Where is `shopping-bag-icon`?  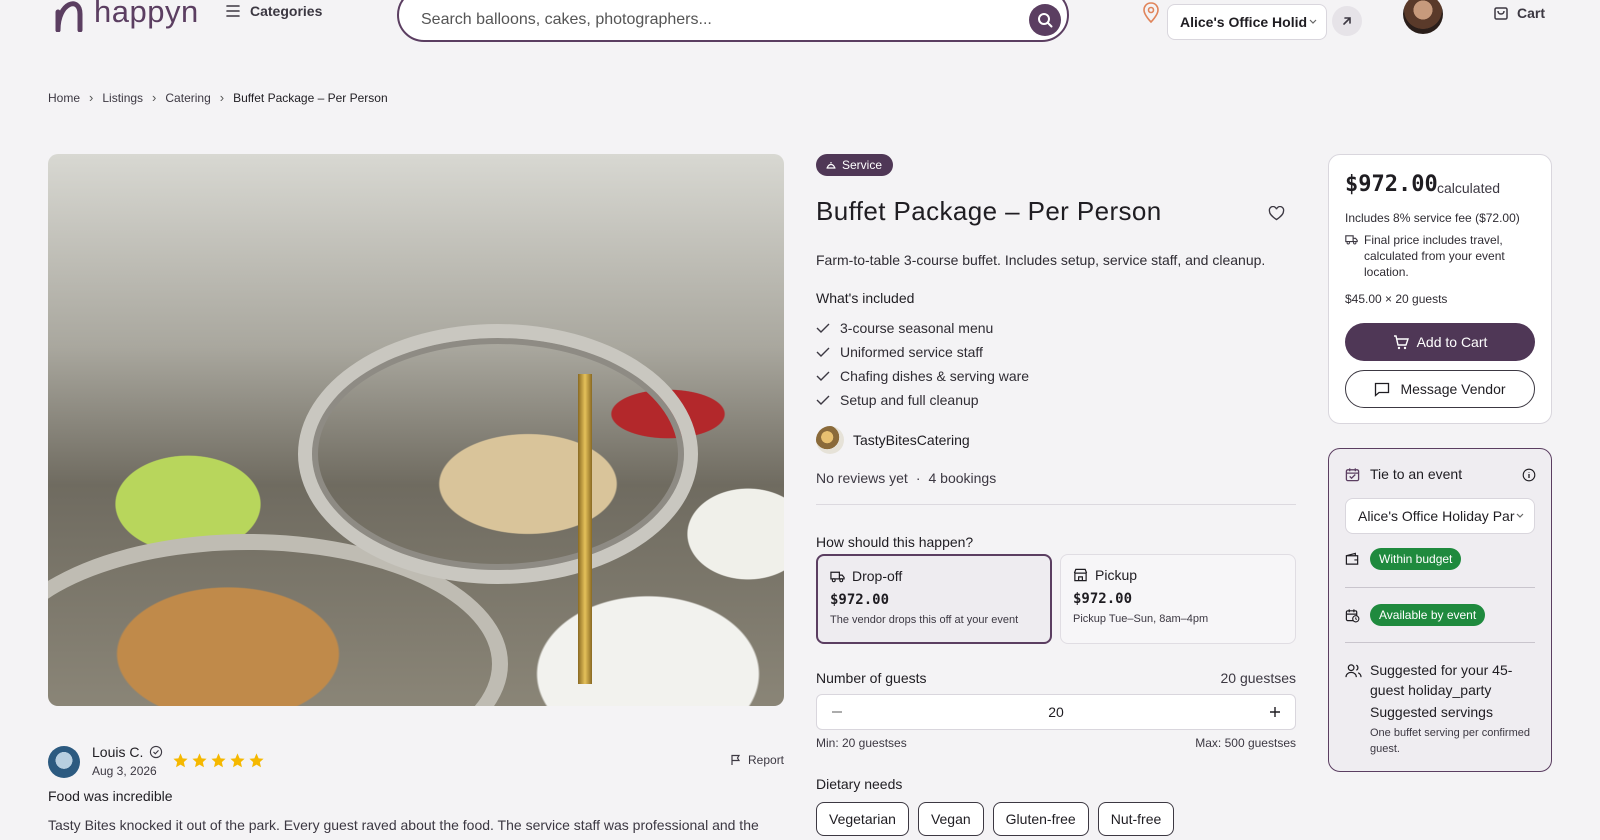 shopping-bag-icon is located at coordinates (1501, 13).